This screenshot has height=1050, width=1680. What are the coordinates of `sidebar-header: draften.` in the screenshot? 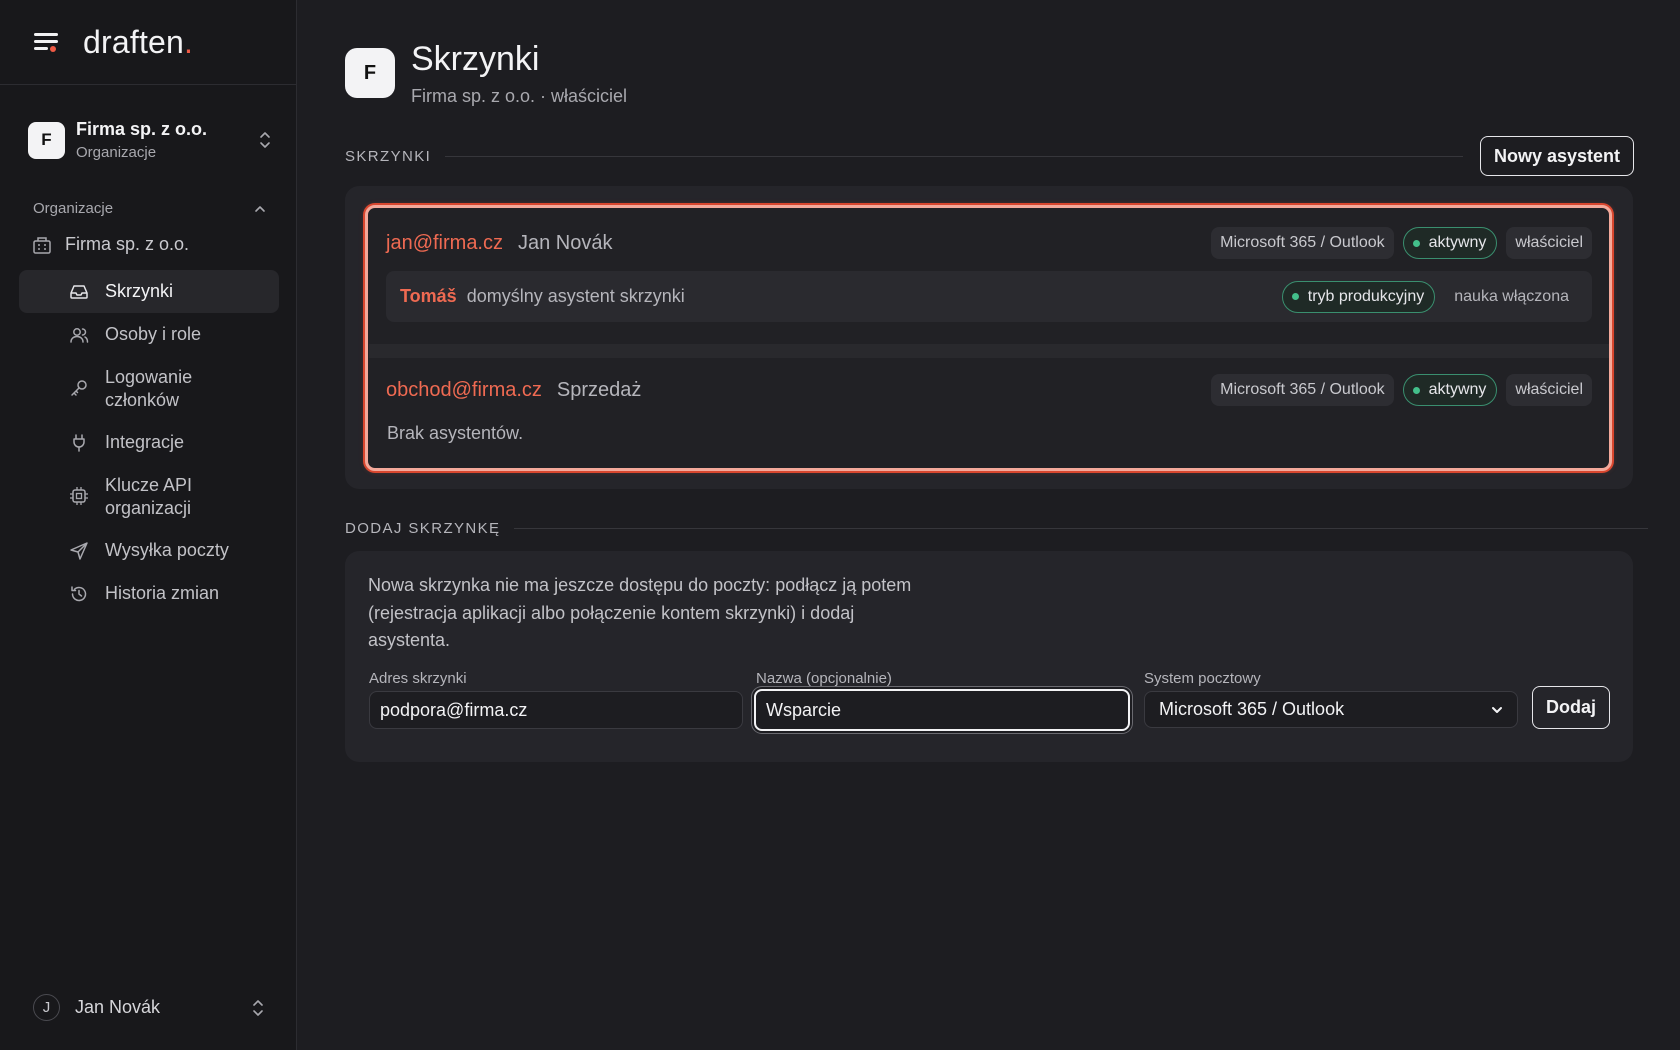 It's located at (148, 42).